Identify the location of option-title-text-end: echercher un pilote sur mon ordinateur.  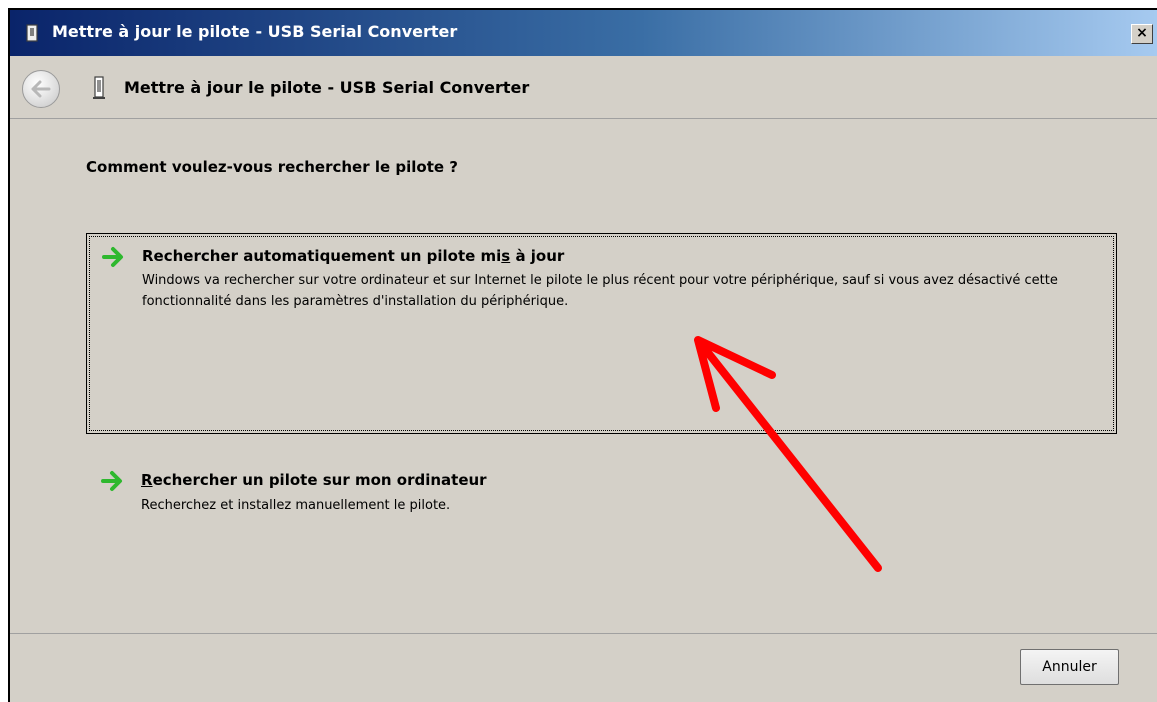
(319, 480).